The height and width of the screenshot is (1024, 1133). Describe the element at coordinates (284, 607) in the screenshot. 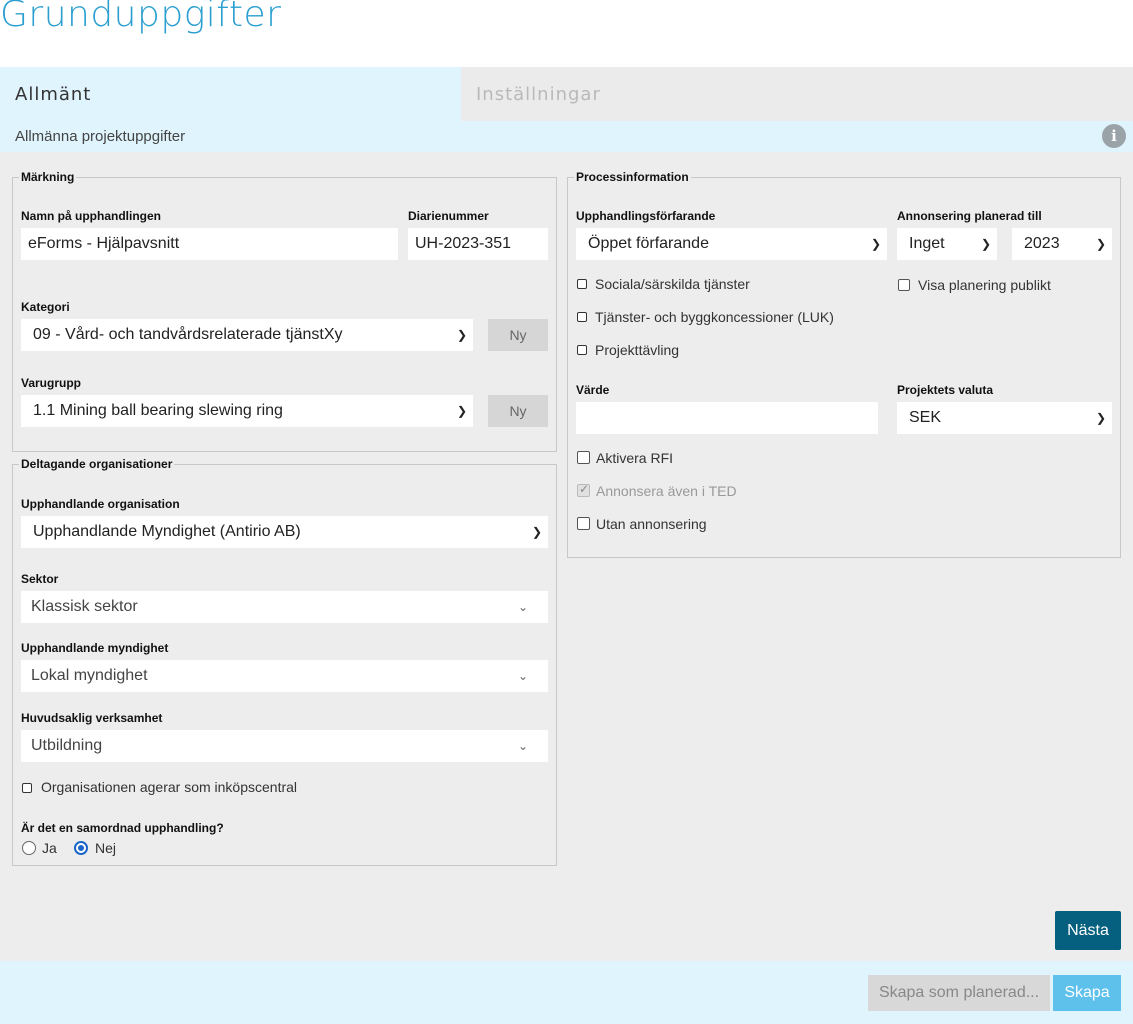

I see `sector-select: Klassisk sektor ⌄` at that location.